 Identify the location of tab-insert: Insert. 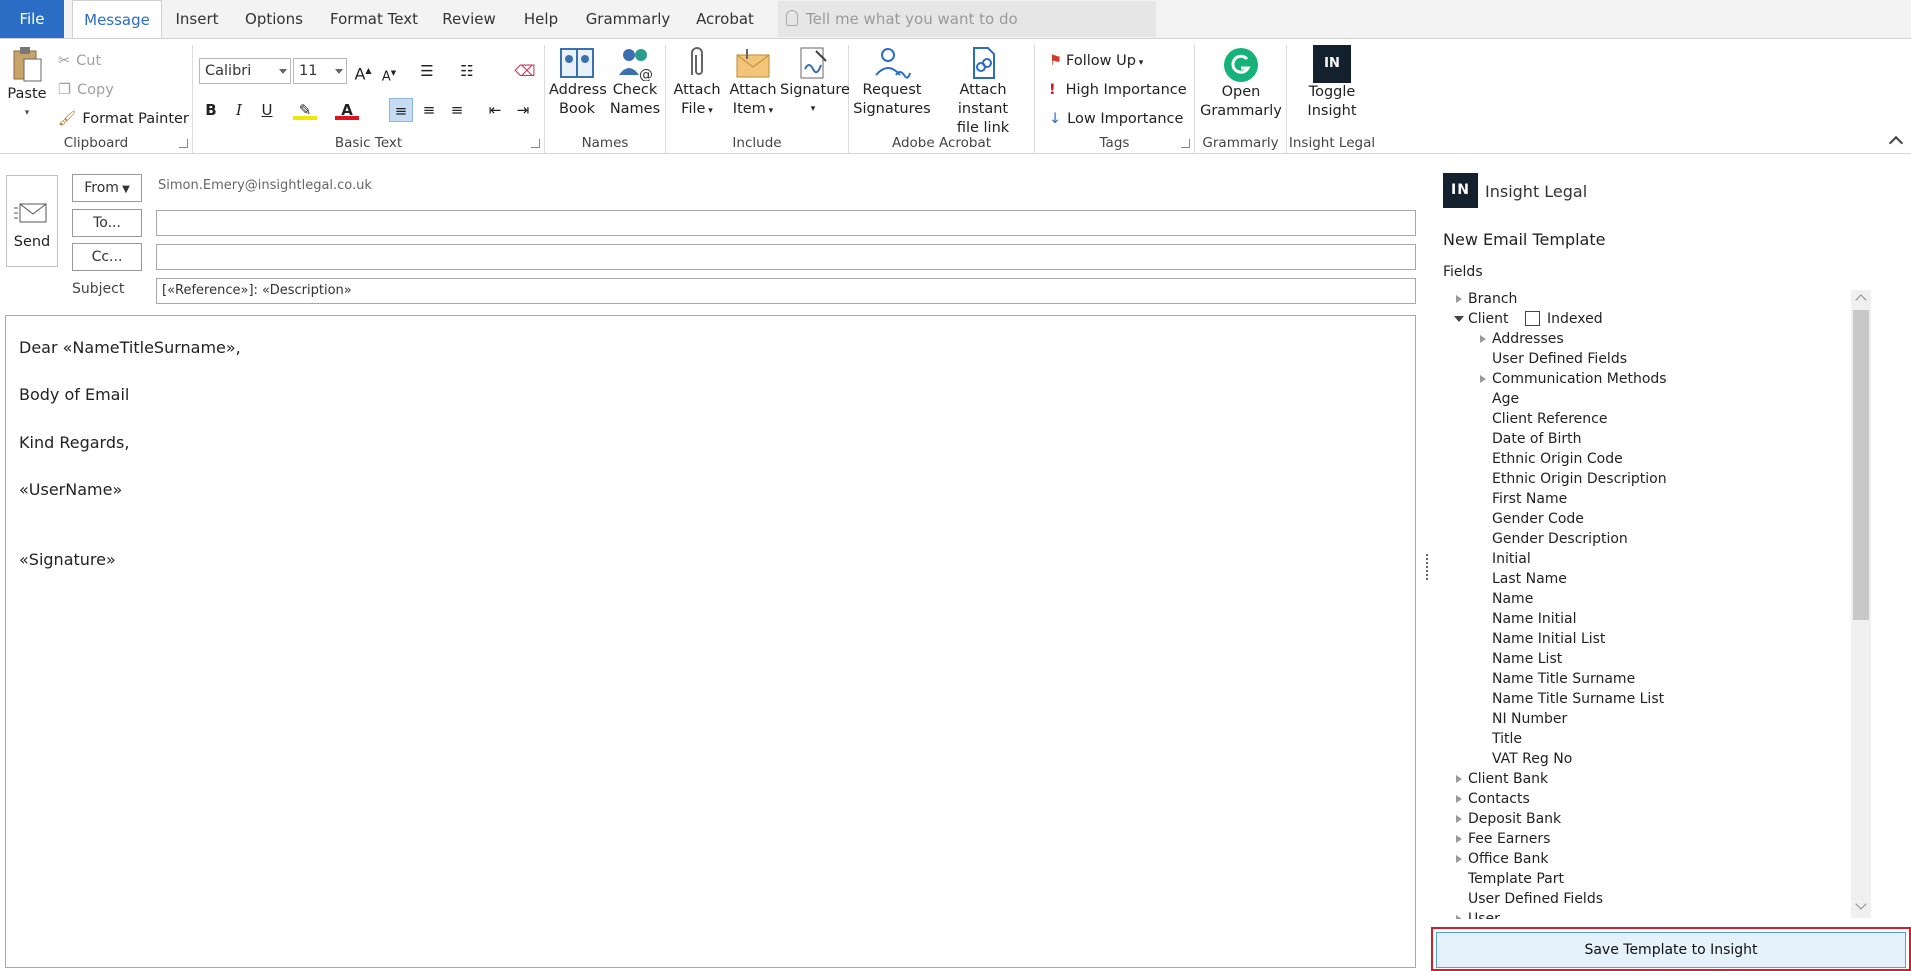
(197, 19).